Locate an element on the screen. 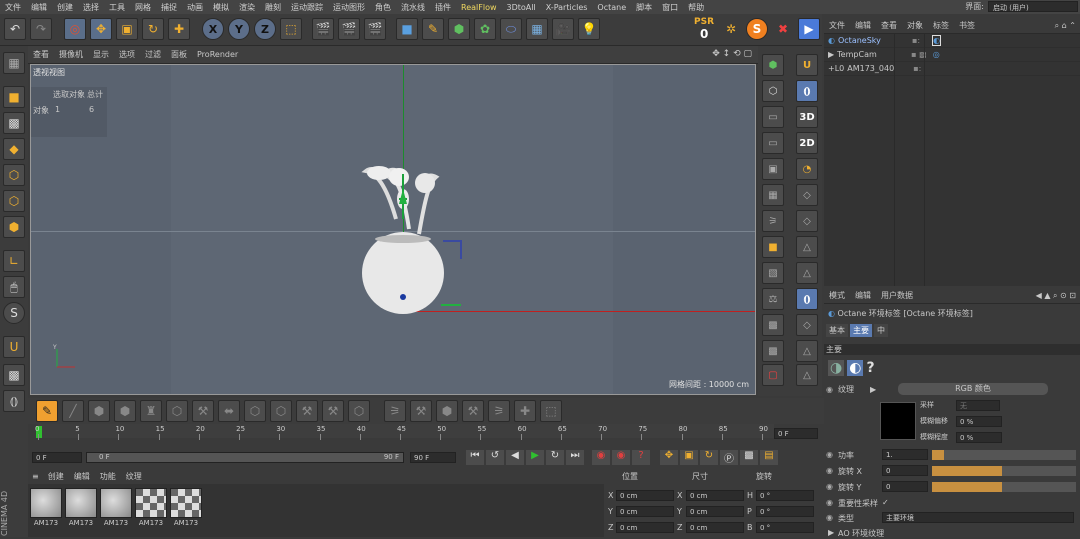 Image resolution: width=1080 pixels, height=539 pixels. xpresso-2-icon: ⦅⦆ is located at coordinates (807, 299).